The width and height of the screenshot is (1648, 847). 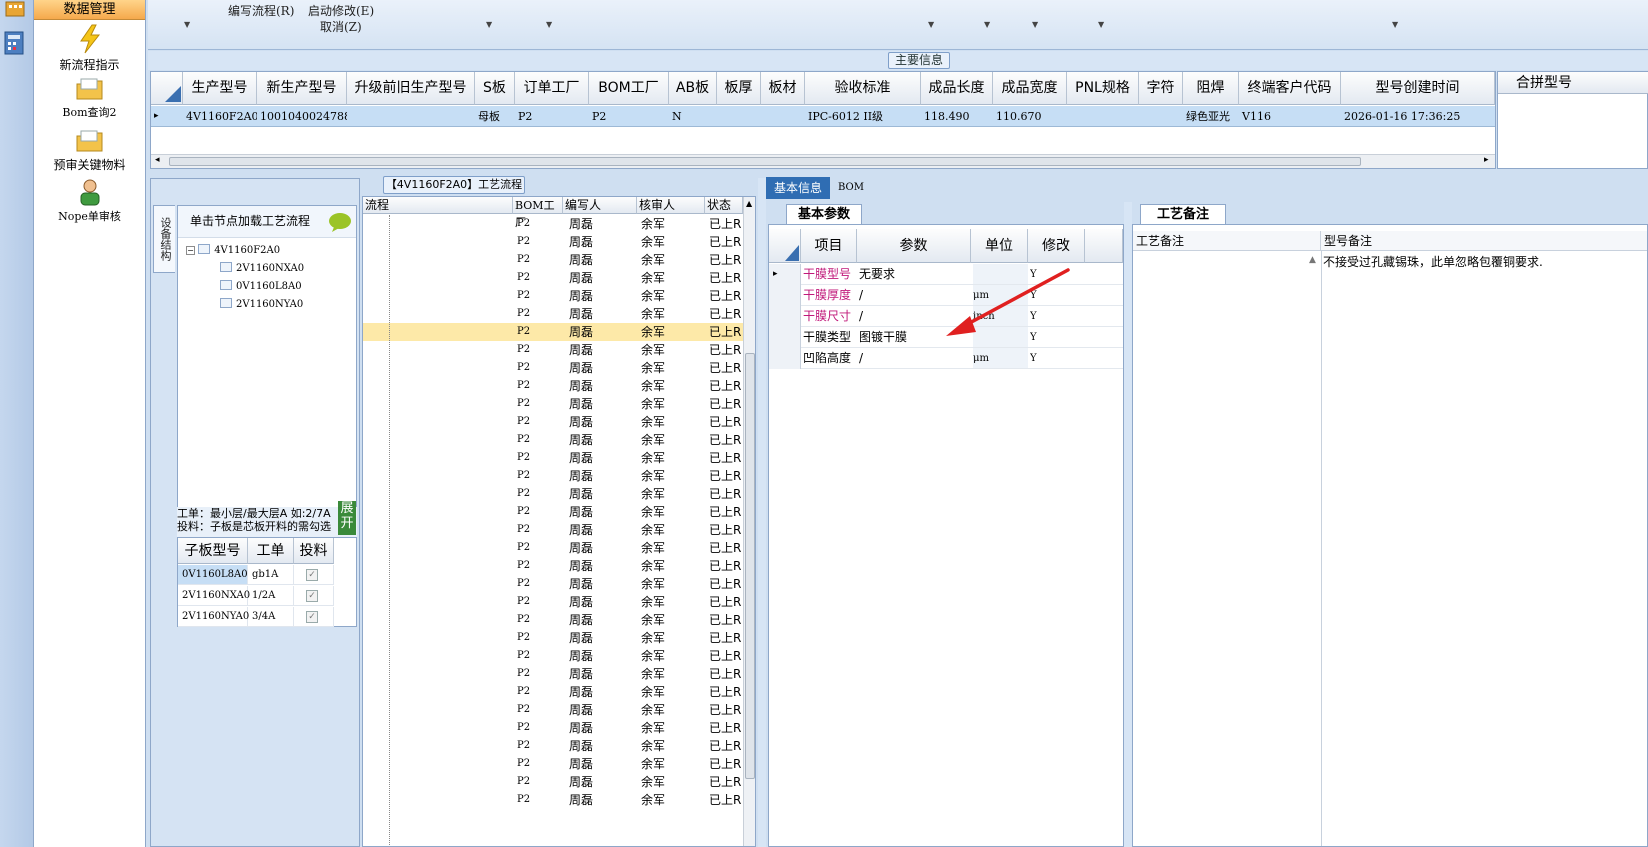 I want to click on model-note-text: 不接受过孔藏锡珠，此单忽略包覆铜要求., so click(x=1433, y=261).